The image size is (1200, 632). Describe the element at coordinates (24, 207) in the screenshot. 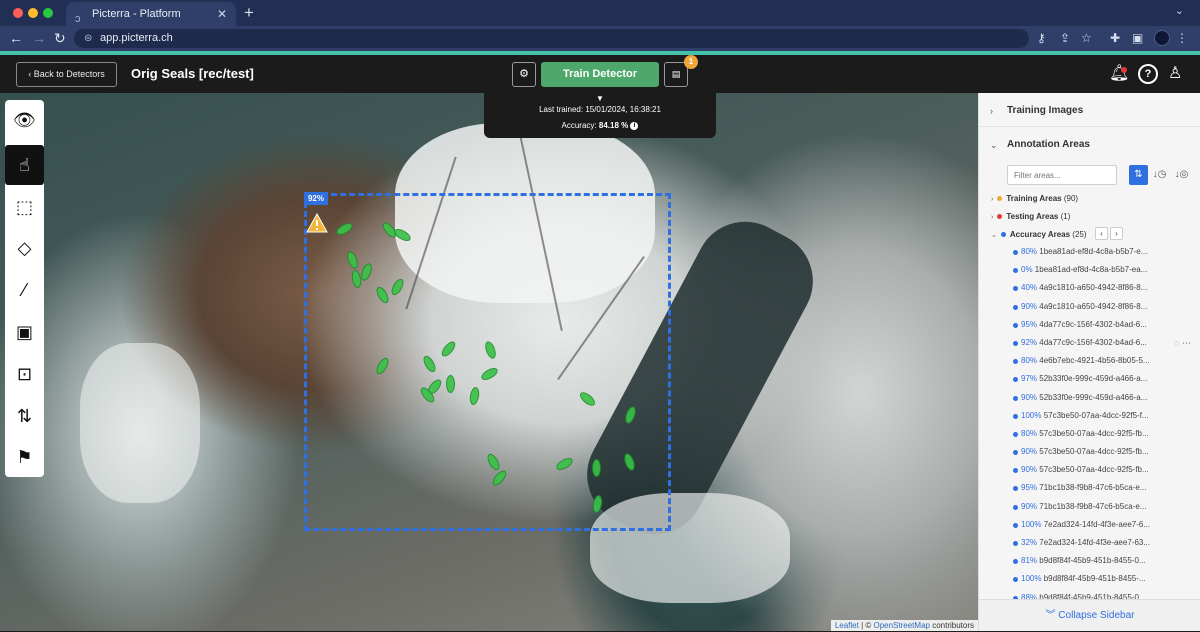

I see `rectangle-select-icon: ⬚` at that location.